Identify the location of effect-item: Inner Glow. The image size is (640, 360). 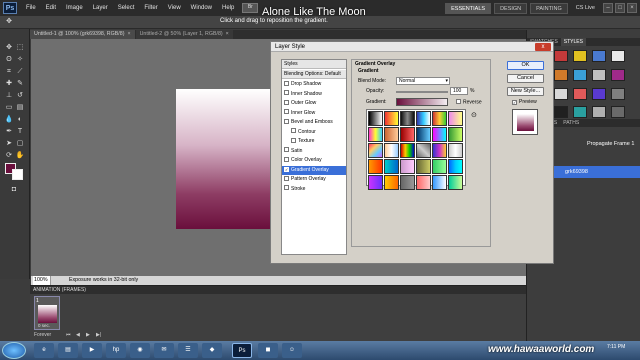
(314, 113).